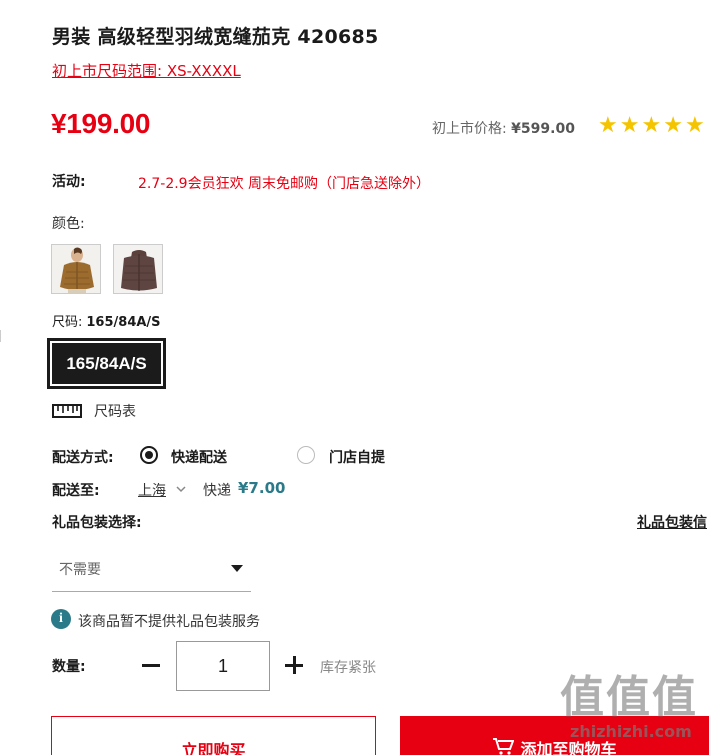  I want to click on gift-wrap-info-link: 礼品包装信, so click(672, 522).